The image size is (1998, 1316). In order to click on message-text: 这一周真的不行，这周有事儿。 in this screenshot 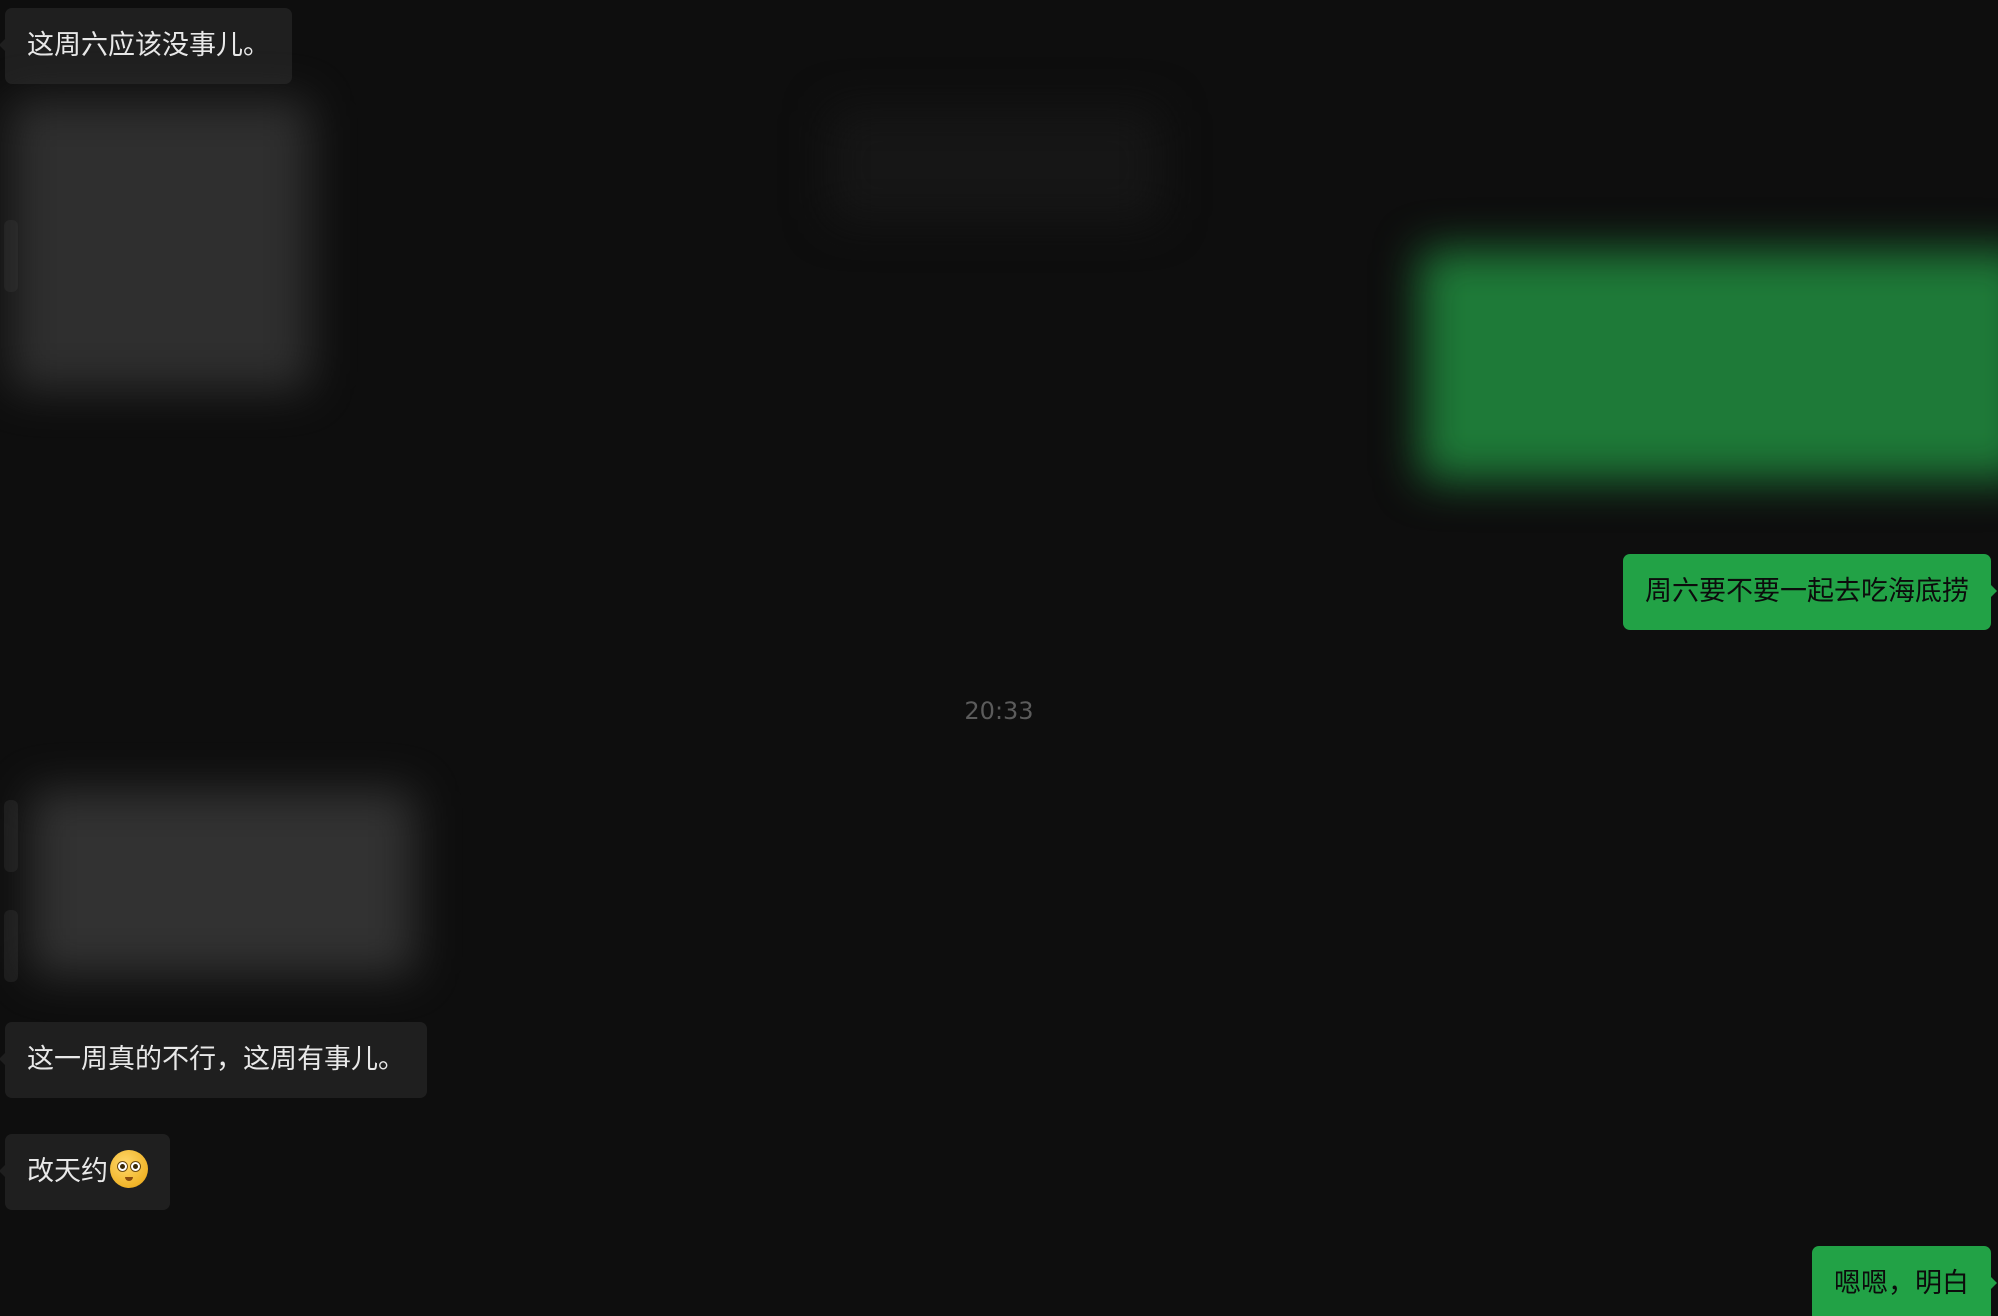, I will do `click(216, 1059)`.